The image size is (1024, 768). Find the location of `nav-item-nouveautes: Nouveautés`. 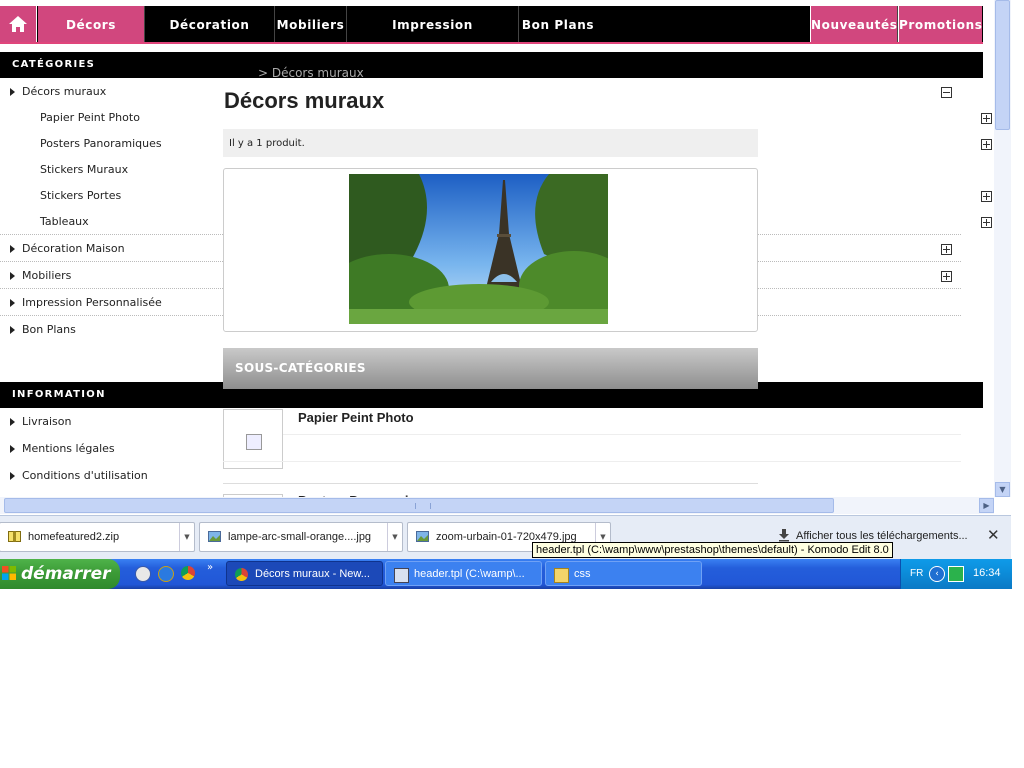

nav-item-nouveautes: Nouveautés is located at coordinates (854, 24).